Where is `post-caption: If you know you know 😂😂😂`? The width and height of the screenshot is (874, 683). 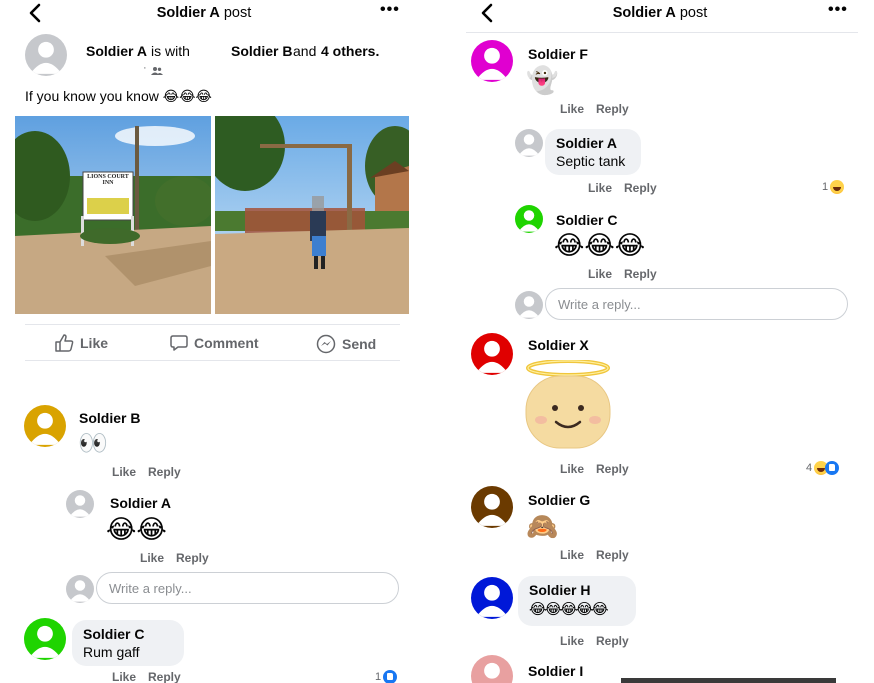
post-caption: If you know you know 😂😂😂 is located at coordinates (118, 96).